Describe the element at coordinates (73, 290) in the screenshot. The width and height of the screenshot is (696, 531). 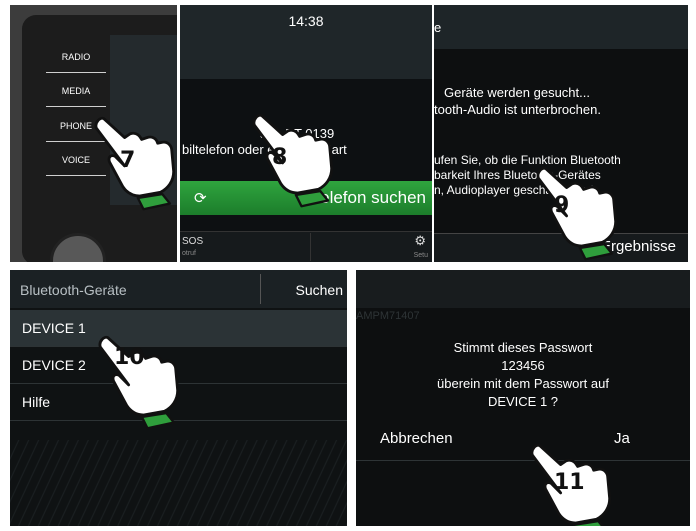
I see `page-title: Bluetooth-Geräte` at that location.